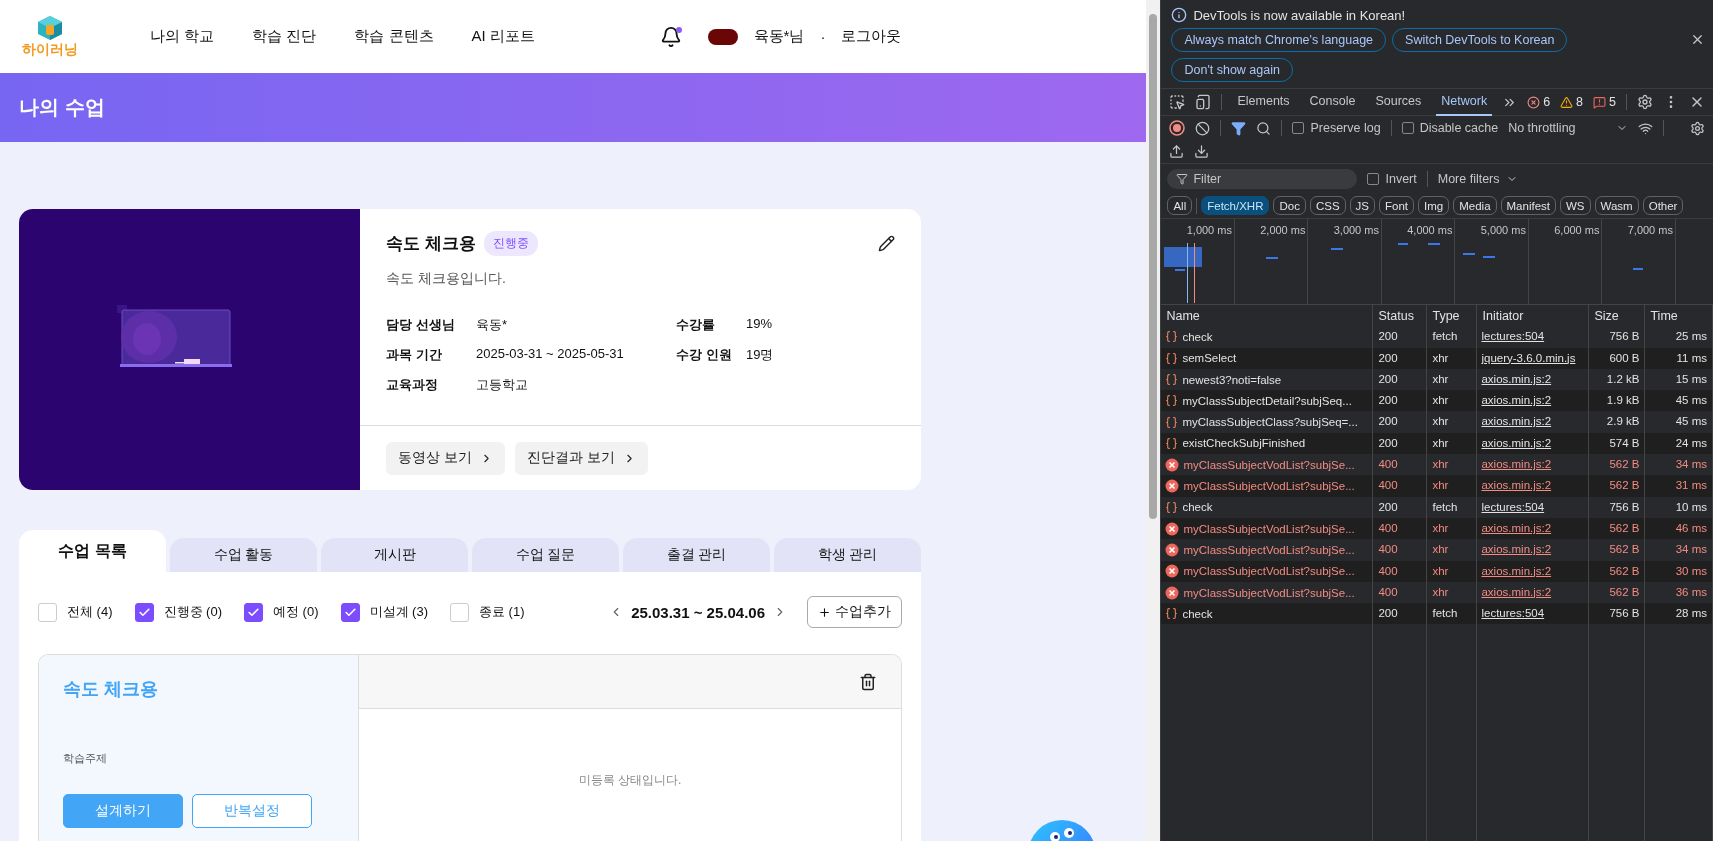 Image resolution: width=1713 pixels, height=841 pixels. What do you see at coordinates (445, 458) in the screenshot?
I see `link-button: 동영상 보기` at bounding box center [445, 458].